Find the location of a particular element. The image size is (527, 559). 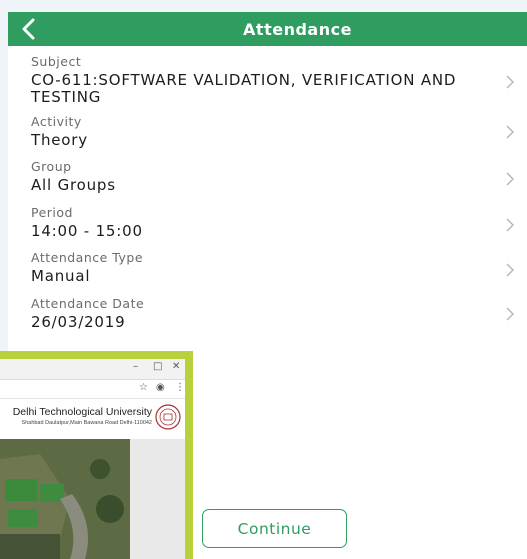

subject-label: Subject is located at coordinates (56, 61).